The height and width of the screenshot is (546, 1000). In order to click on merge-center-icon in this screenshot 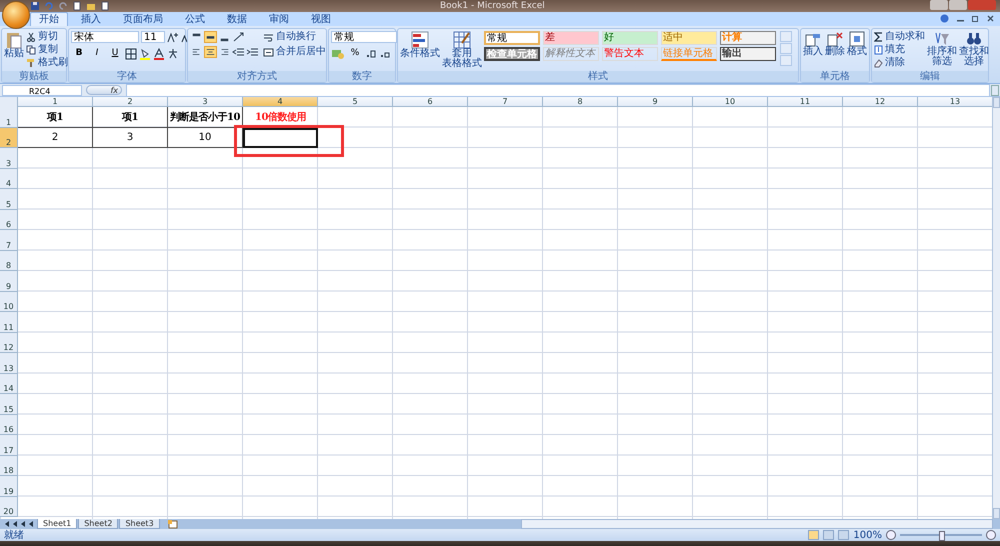, I will do `click(268, 52)`.